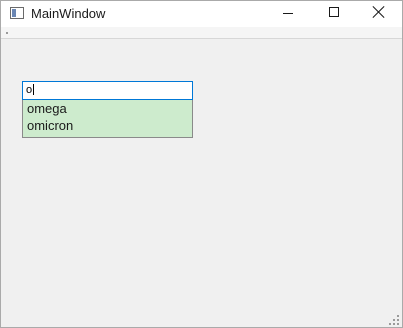 The height and width of the screenshot is (328, 403). I want to click on app-icon, so click(17, 13).